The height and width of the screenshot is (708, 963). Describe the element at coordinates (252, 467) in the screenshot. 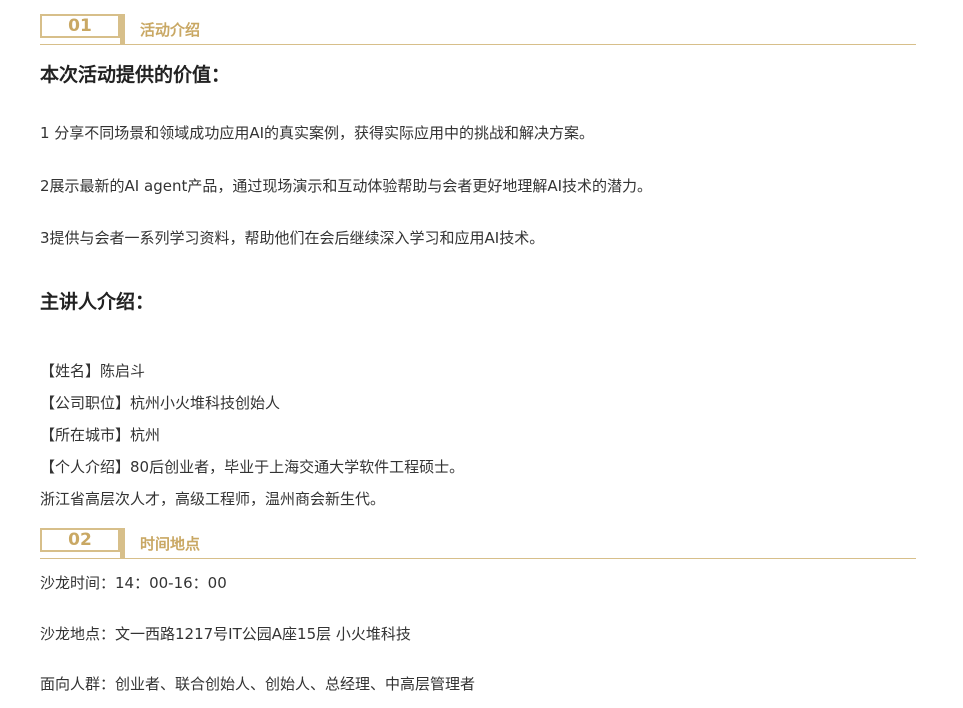

I see `speaker-bio: 【个人介绍】80后创业者，毕业于上海交通大学软件工程硕士。` at that location.